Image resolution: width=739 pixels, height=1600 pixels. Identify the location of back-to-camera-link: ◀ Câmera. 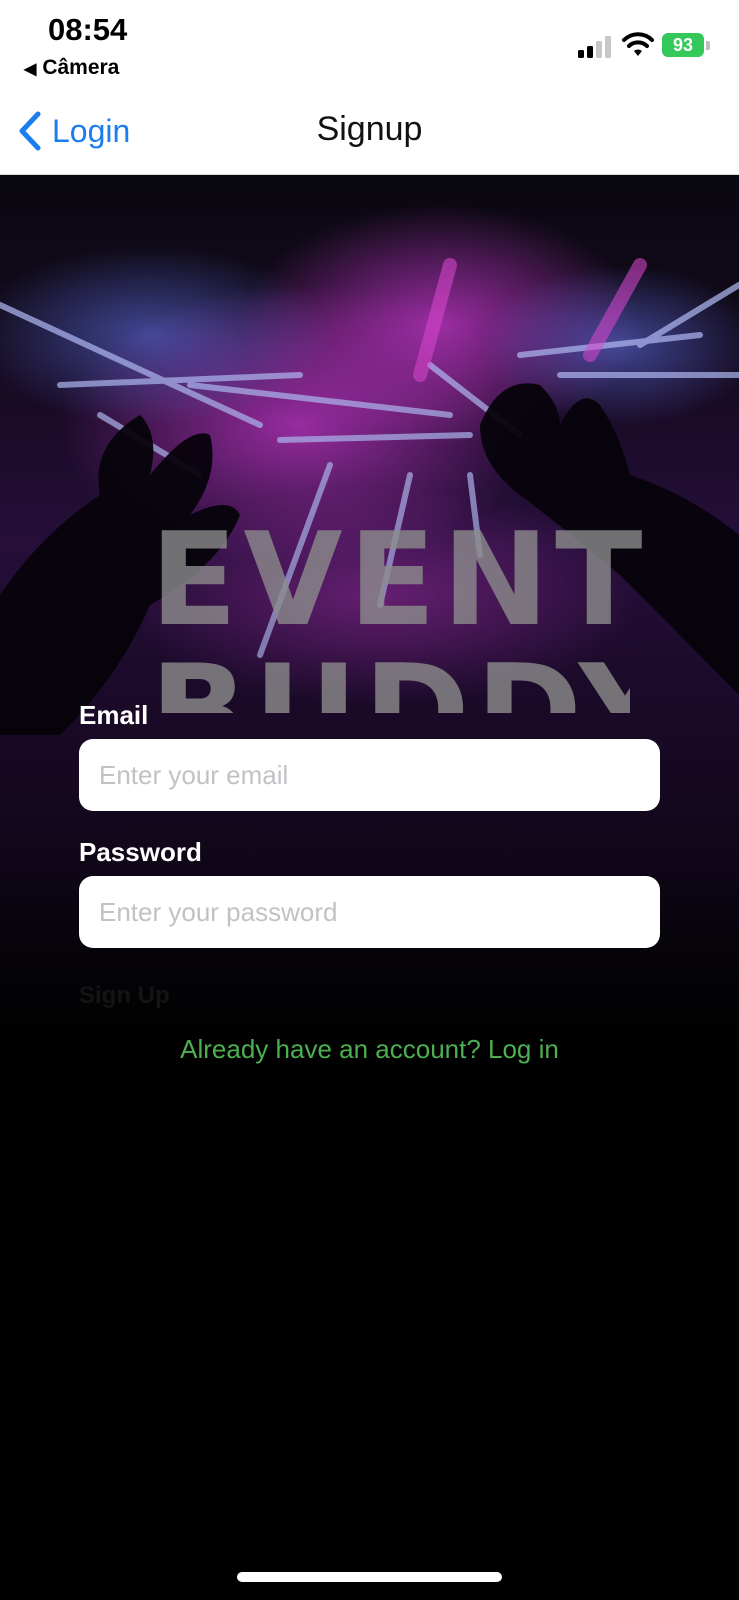
(71, 68).